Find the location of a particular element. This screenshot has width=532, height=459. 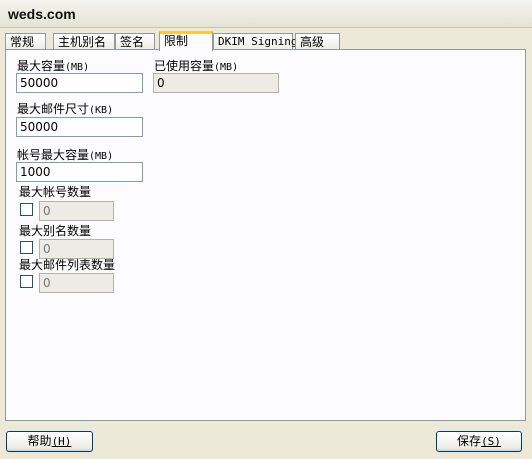

tab-dkim-signing: DKIM Signing is located at coordinates (255, 41).